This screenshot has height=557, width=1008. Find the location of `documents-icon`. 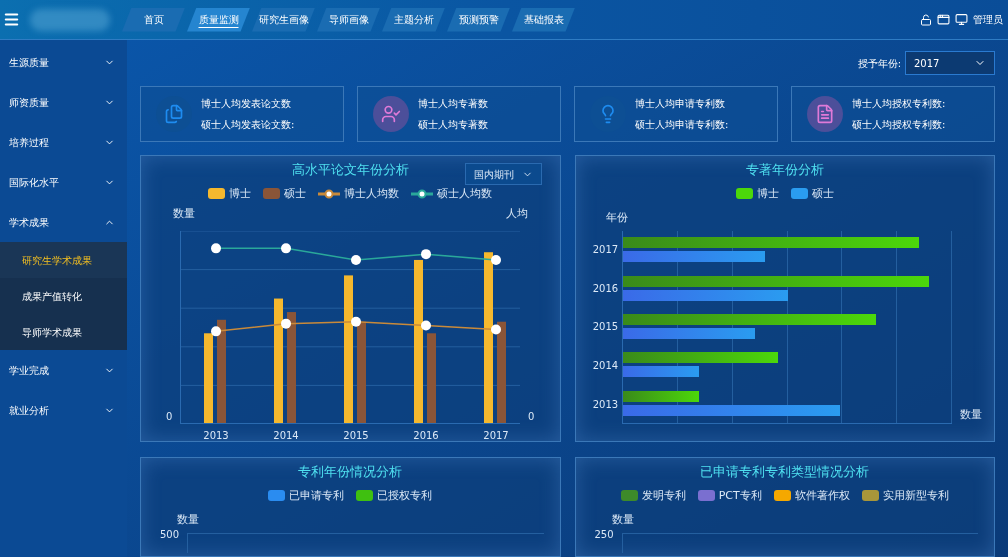

documents-icon is located at coordinates (174, 114).